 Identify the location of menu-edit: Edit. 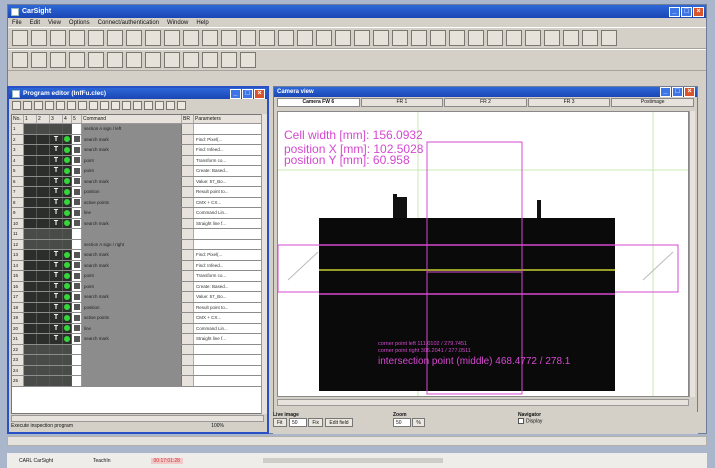
(35, 23).